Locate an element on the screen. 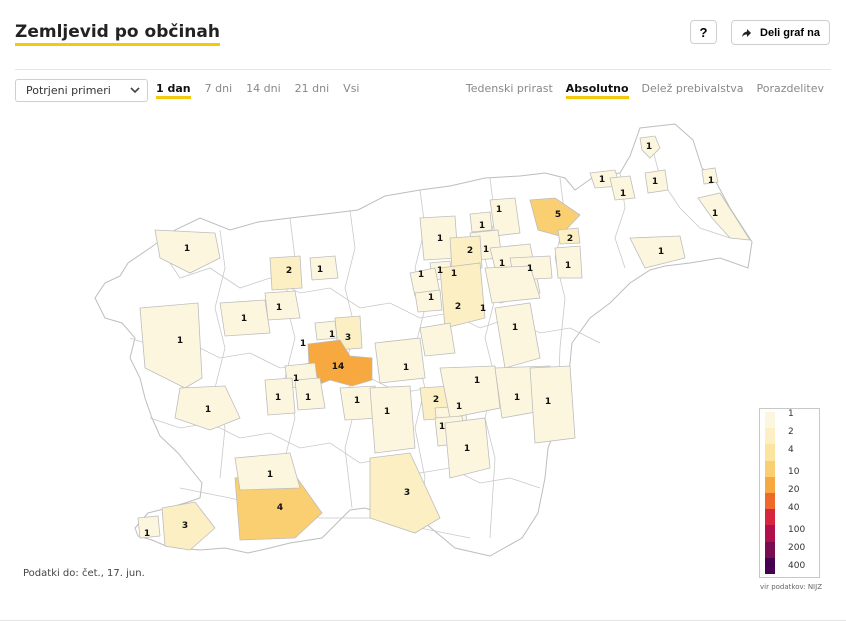 Image resolution: width=846 pixels, height=623 pixels. share-label: Deli graf na is located at coordinates (790, 32).